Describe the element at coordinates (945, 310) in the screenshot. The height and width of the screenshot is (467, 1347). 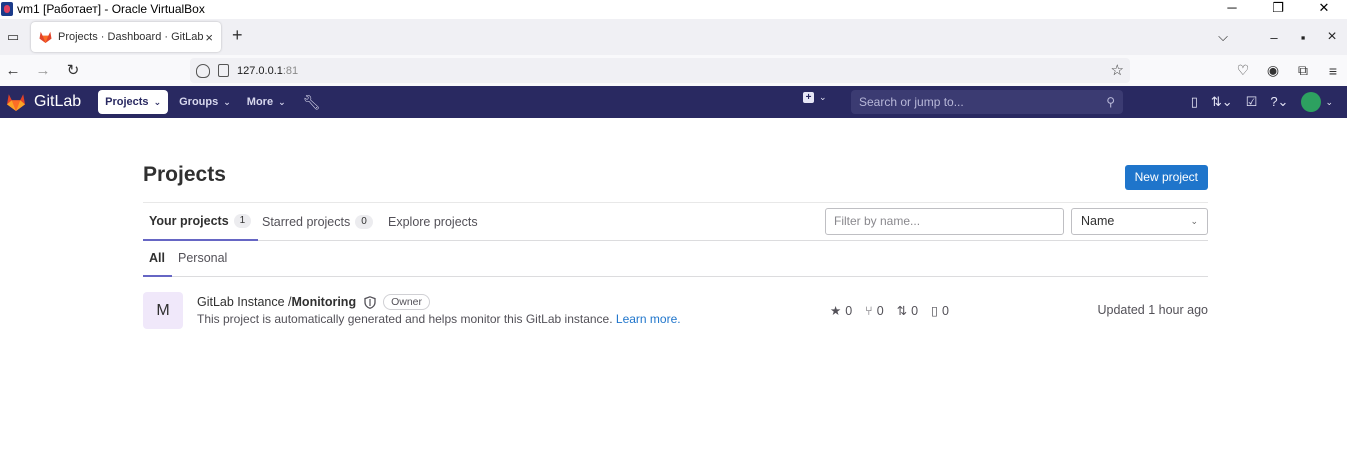
I see `issues-count: 0` at that location.